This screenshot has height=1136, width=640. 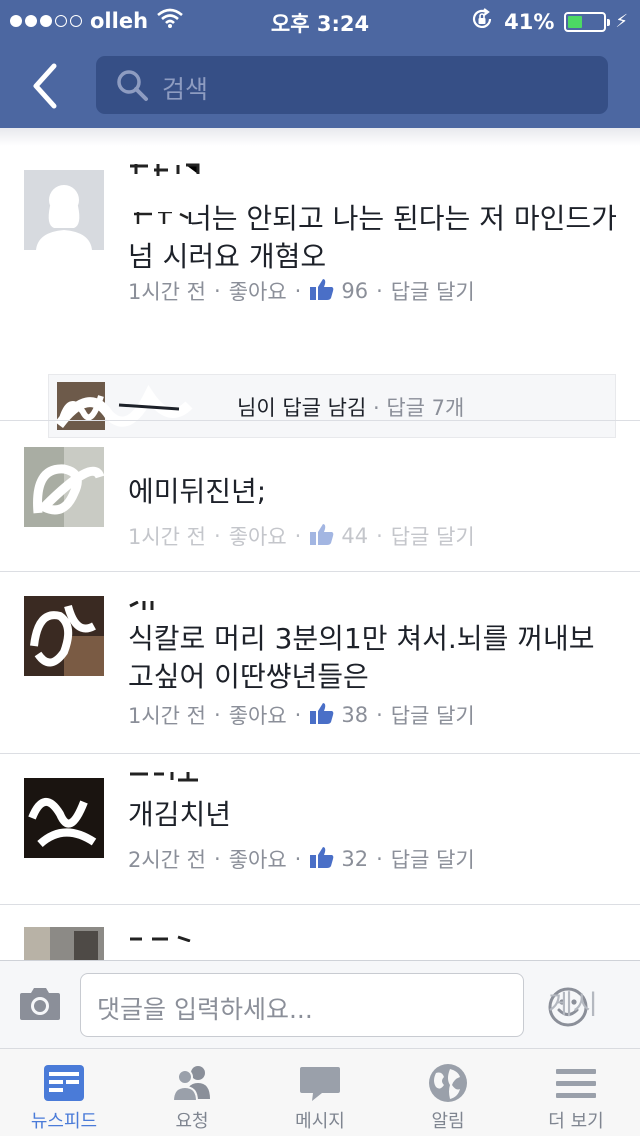 I want to click on like-count: 32, so click(x=355, y=859).